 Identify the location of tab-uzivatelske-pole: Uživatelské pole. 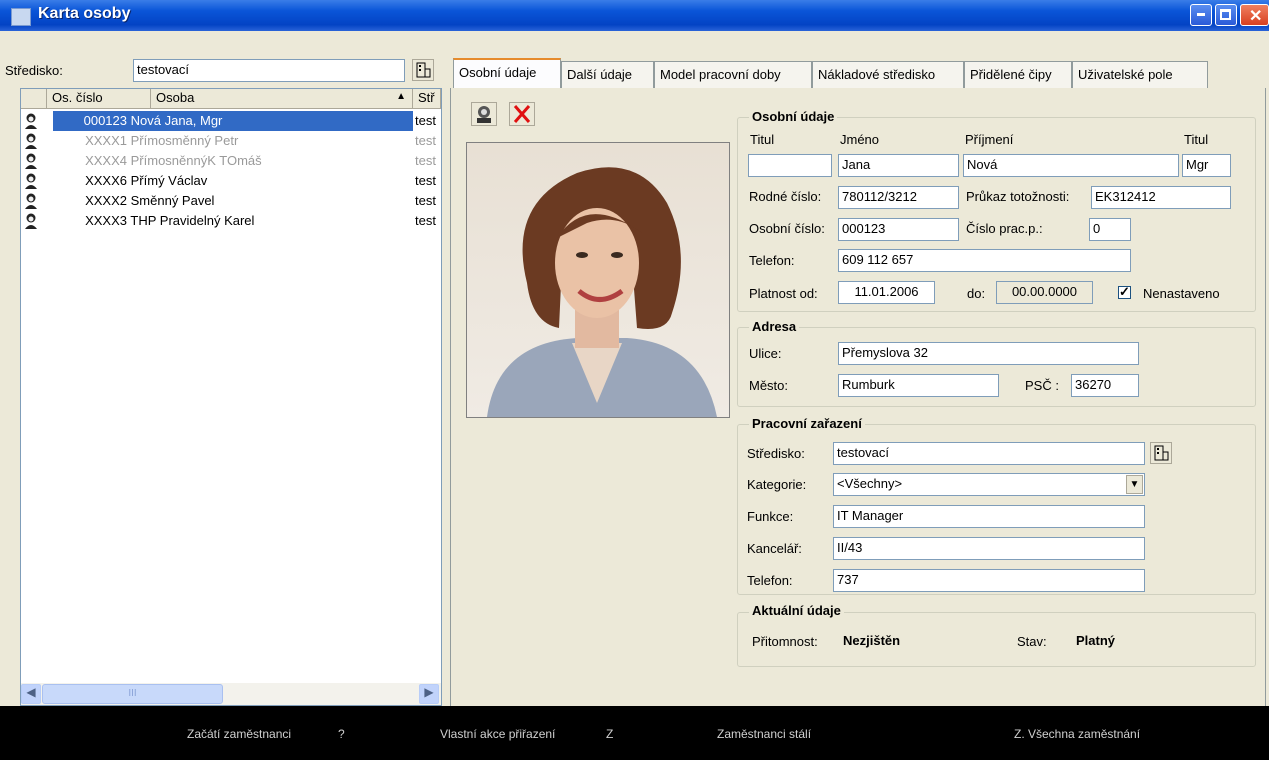
(1140, 74).